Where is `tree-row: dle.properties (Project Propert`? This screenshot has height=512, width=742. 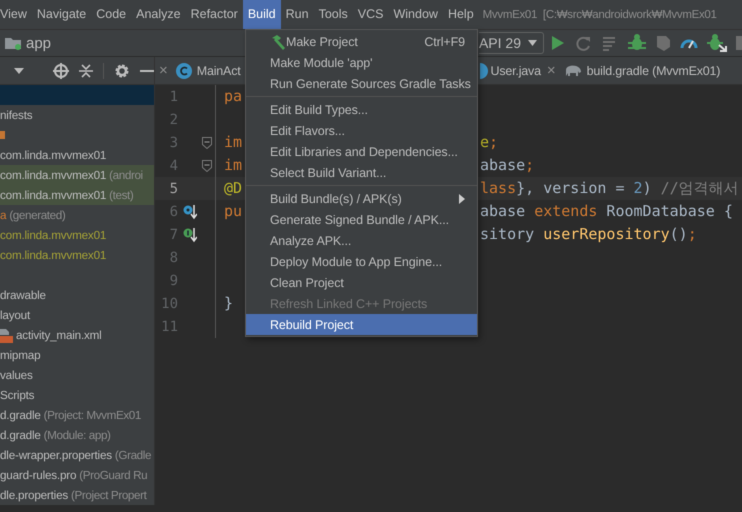
tree-row: dle.properties (Project Propert is located at coordinates (77, 495).